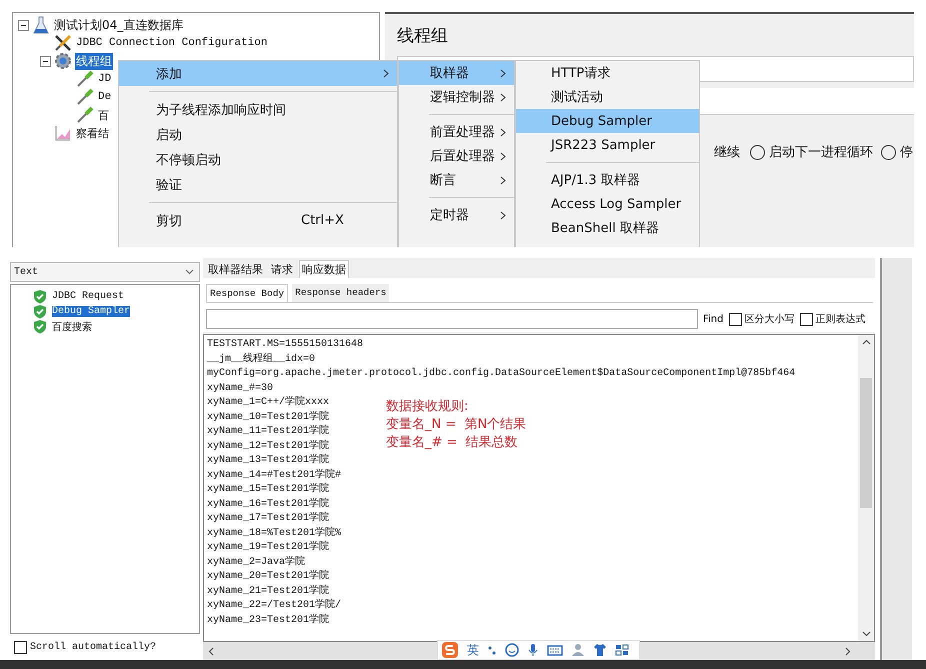 This screenshot has height=669, width=926. I want to click on response-line: xyName_11=Test201学院, so click(268, 432).